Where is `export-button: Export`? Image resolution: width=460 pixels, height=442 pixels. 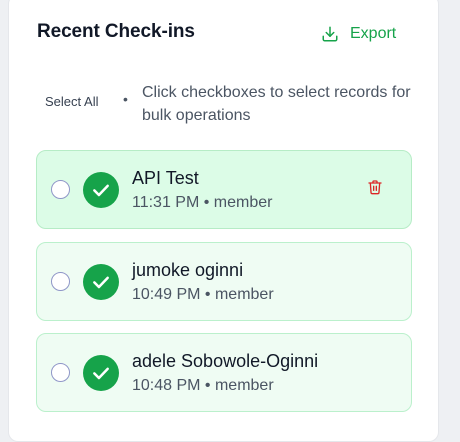 export-button: Export is located at coordinates (358, 34).